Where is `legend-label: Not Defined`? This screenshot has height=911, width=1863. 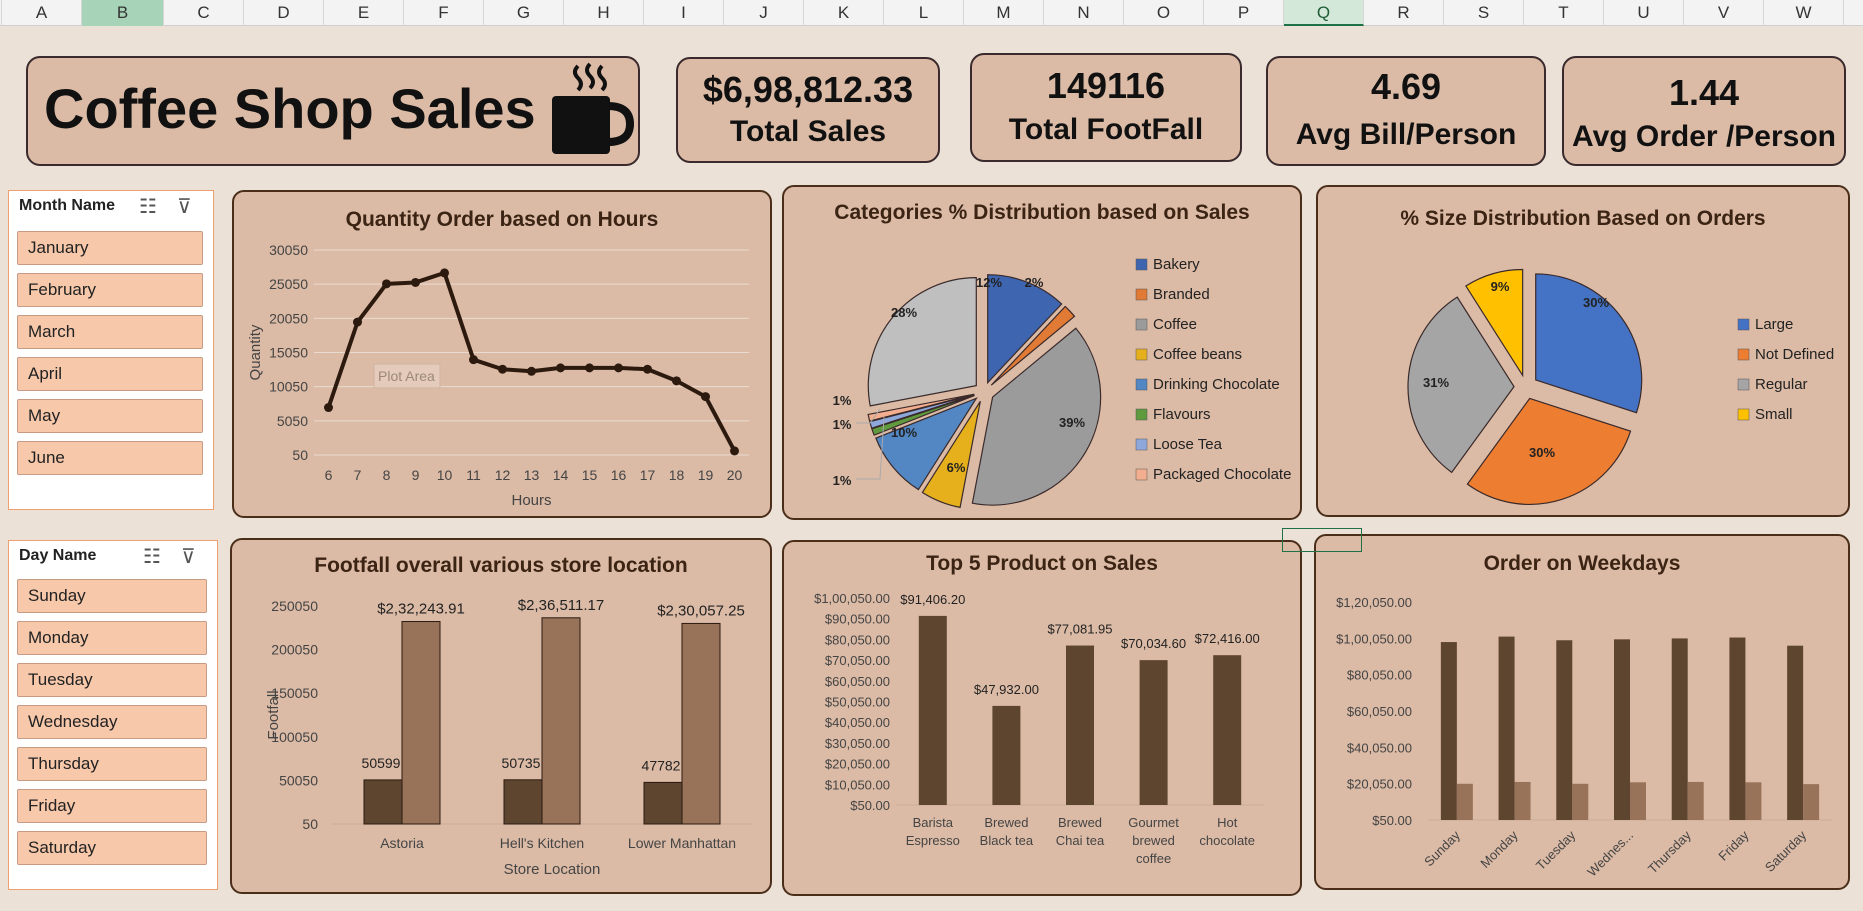
legend-label: Not Defined is located at coordinates (1794, 354).